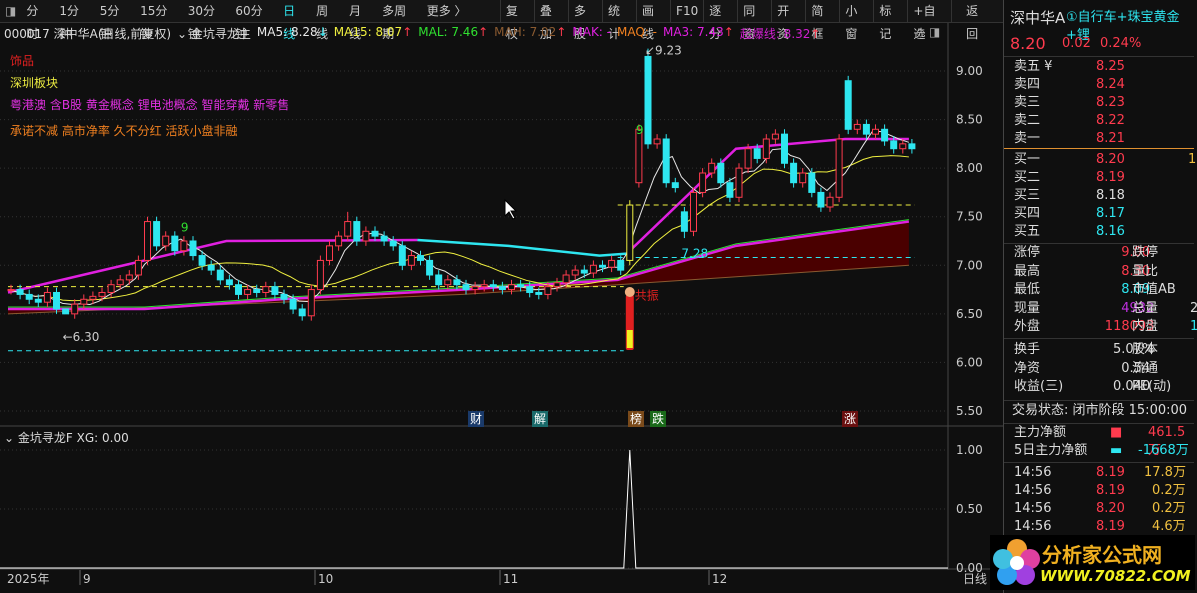 The width and height of the screenshot is (1197, 593). What do you see at coordinates (373, 33) in the screenshot?
I see `legend-item: MA15: 8.07↑` at bounding box center [373, 33].